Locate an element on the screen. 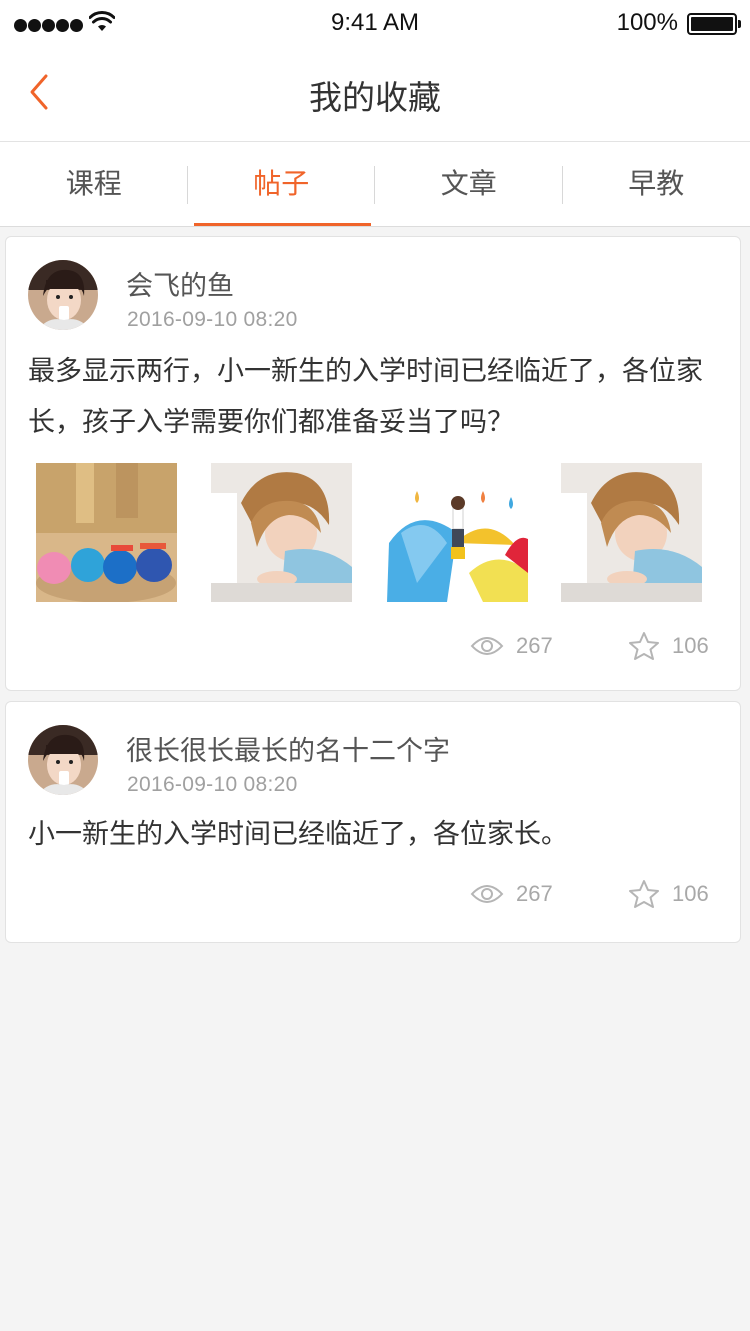  battery-icon is located at coordinates (714, 24).